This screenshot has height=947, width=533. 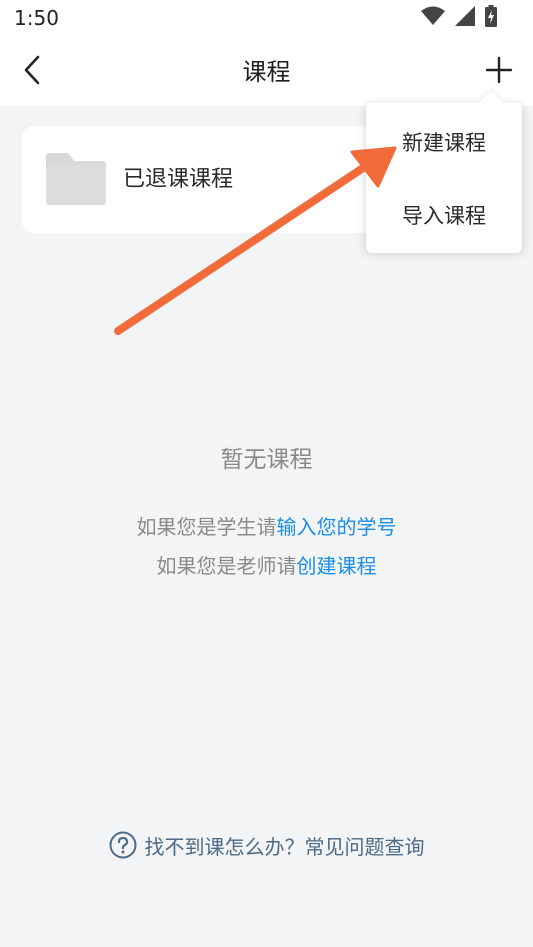 What do you see at coordinates (433, 18) in the screenshot?
I see `wifi-icon` at bounding box center [433, 18].